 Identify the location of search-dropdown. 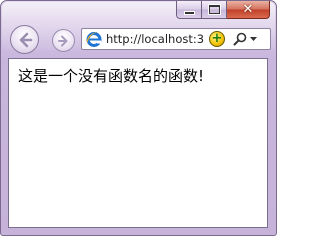
(253, 39).